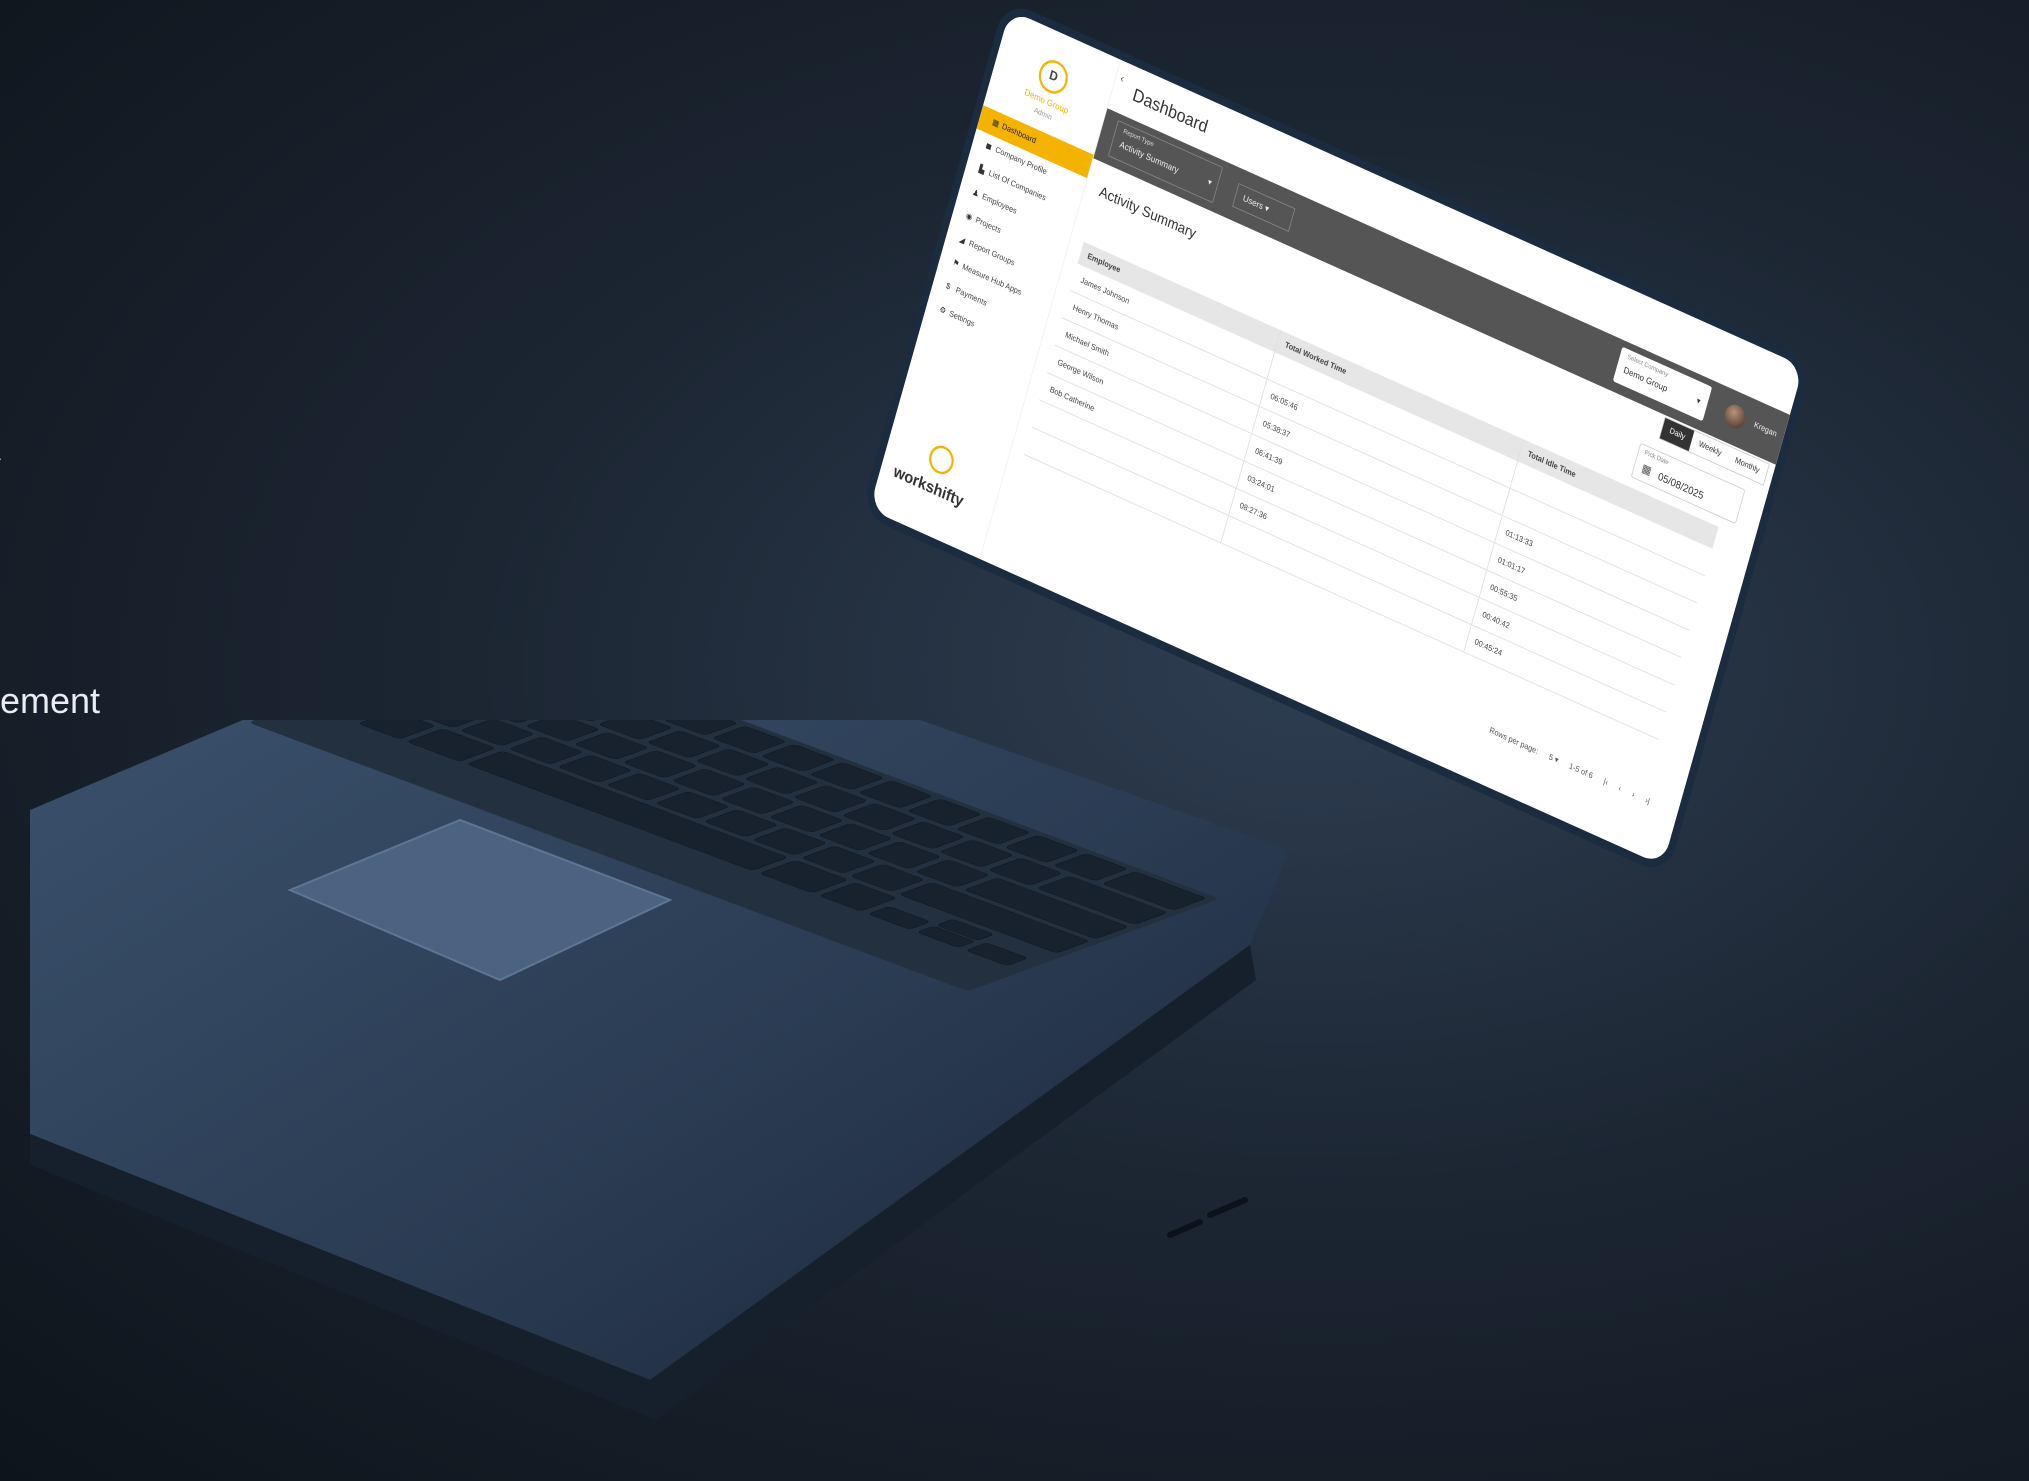  What do you see at coordinates (50, 700) in the screenshot?
I see `hero-subtitle-fragment: ement` at bounding box center [50, 700].